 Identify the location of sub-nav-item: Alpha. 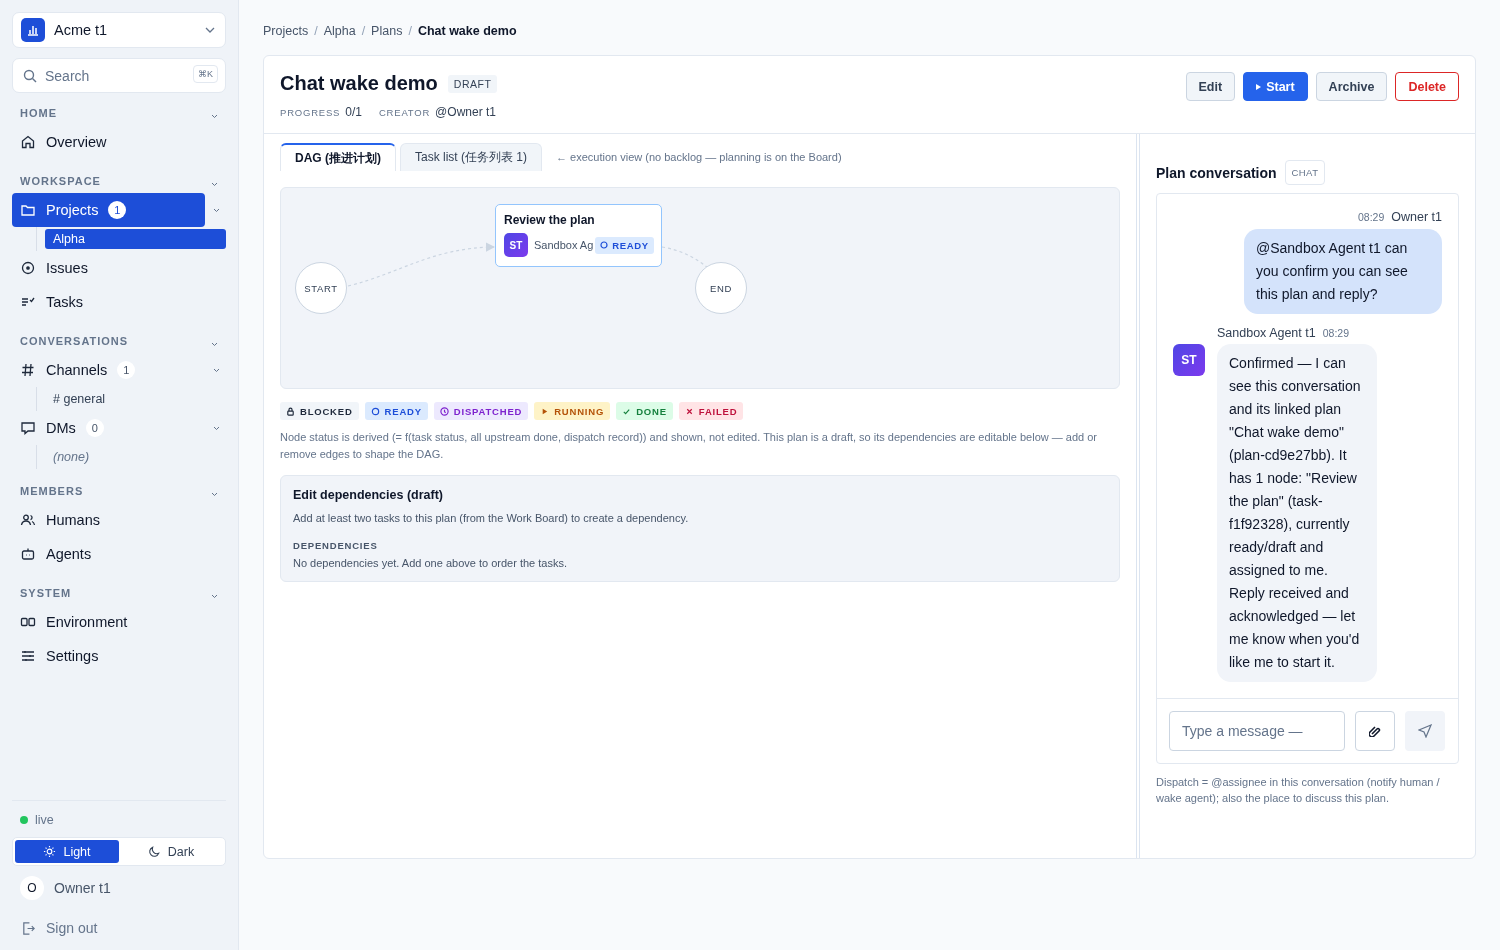
(135, 239).